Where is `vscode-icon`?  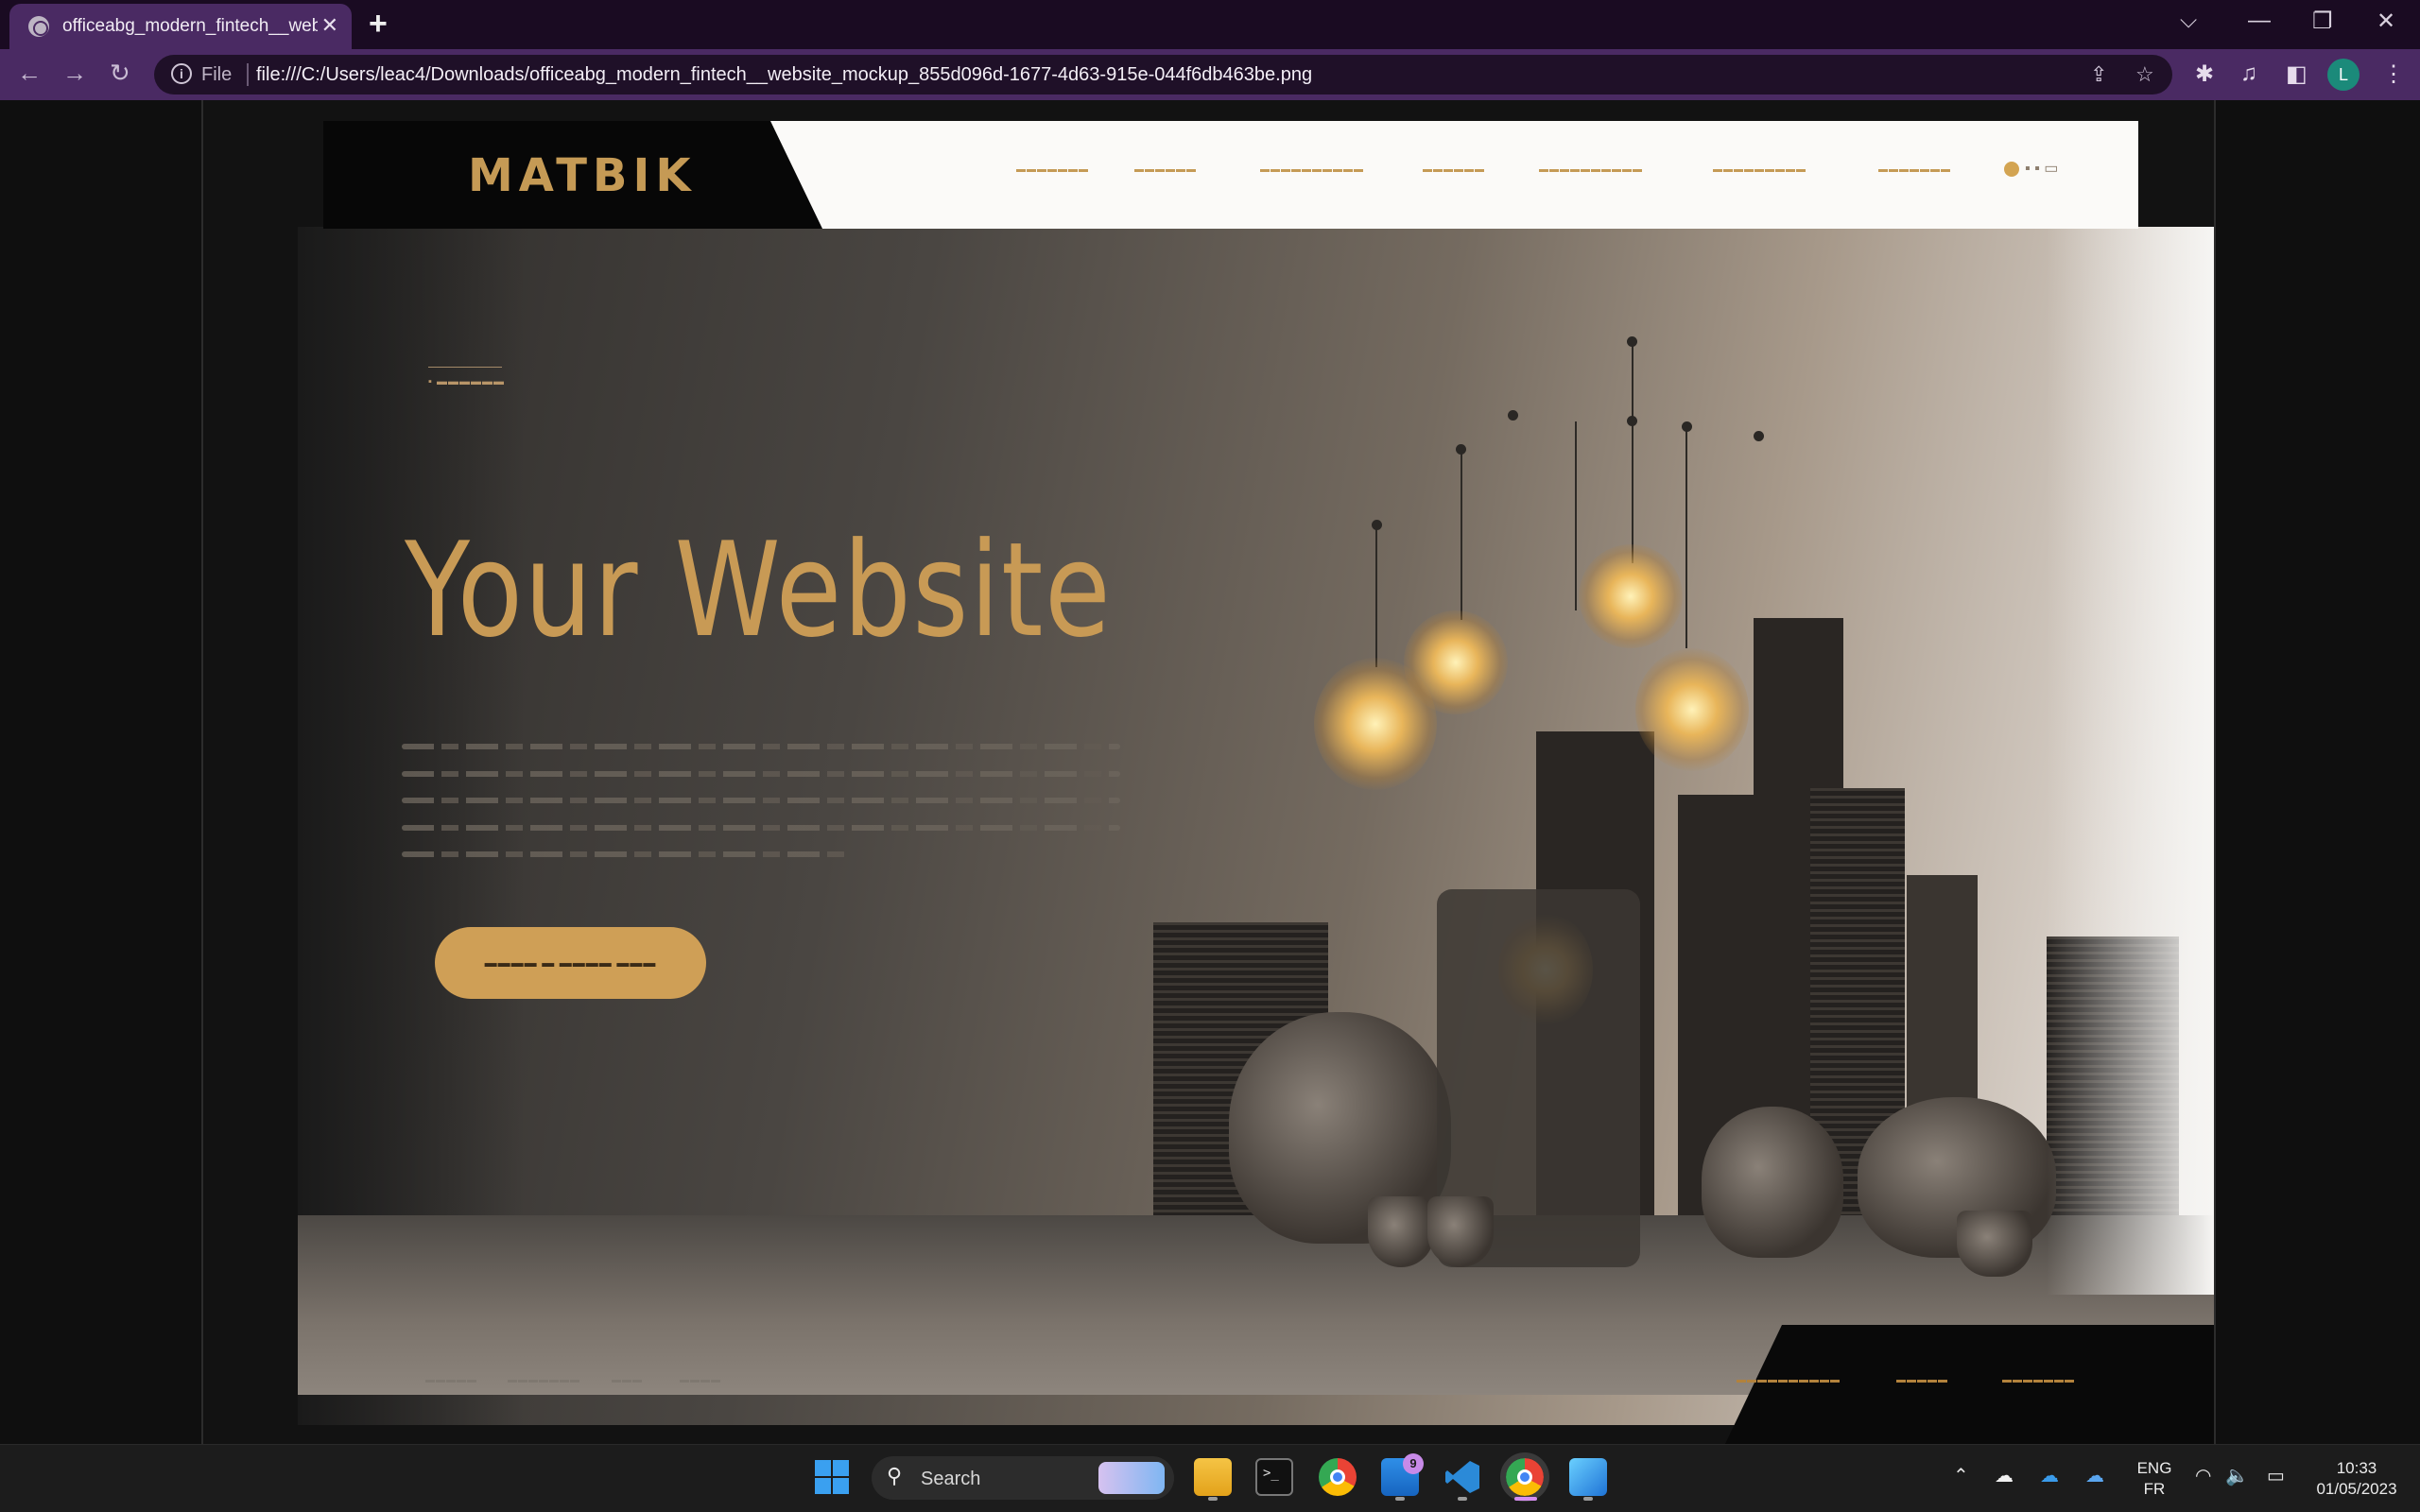
vscode-icon is located at coordinates (1462, 1477).